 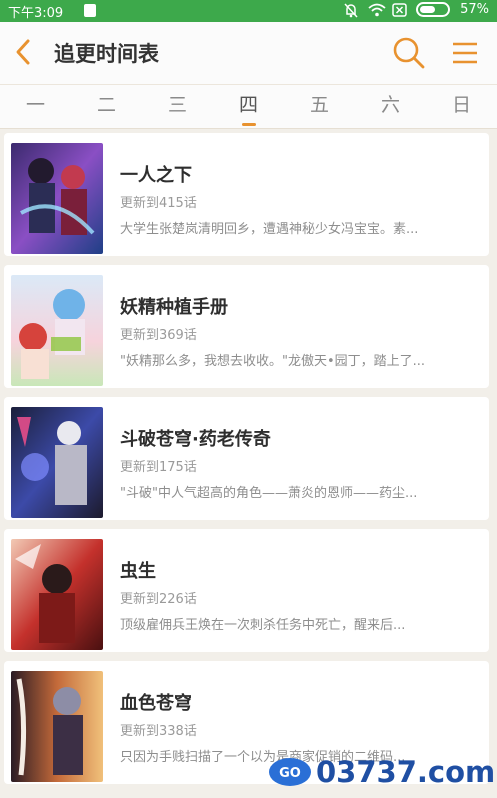 I want to click on comic-update: 更新到415话, so click(x=158, y=203).